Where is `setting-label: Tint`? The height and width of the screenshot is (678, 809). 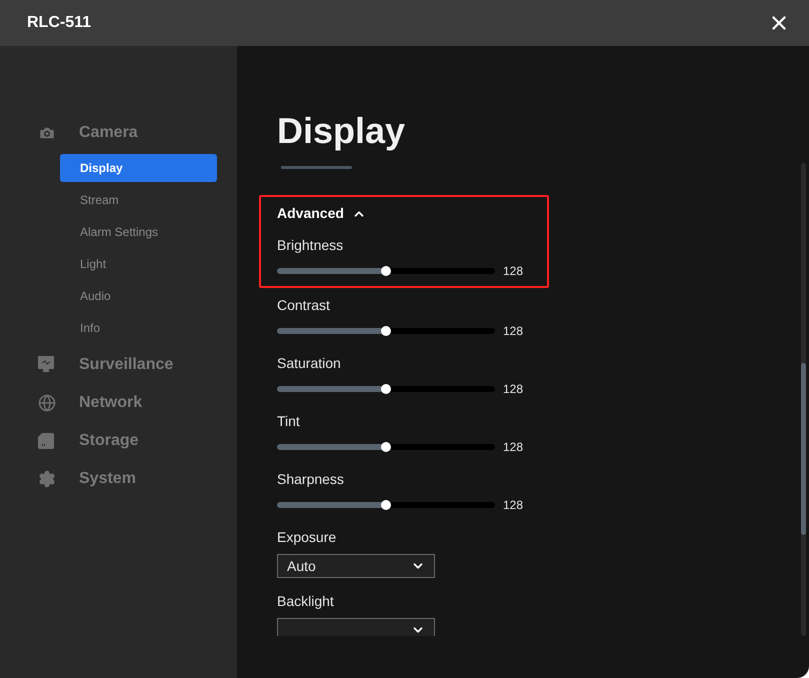
setting-label: Tint is located at coordinates (289, 421).